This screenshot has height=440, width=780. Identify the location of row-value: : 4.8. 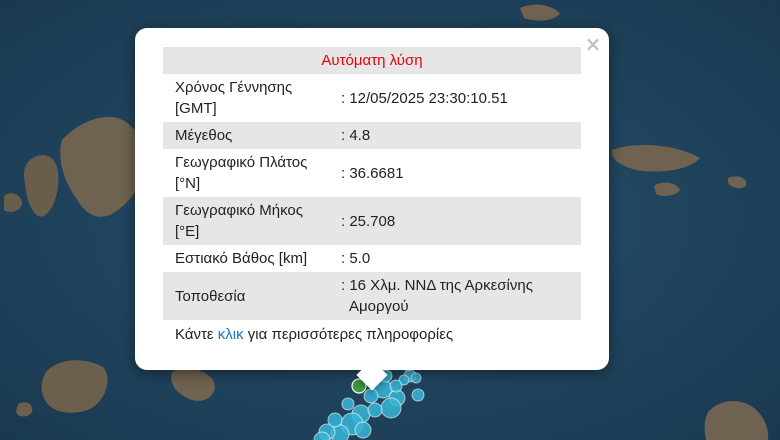
(457, 135).